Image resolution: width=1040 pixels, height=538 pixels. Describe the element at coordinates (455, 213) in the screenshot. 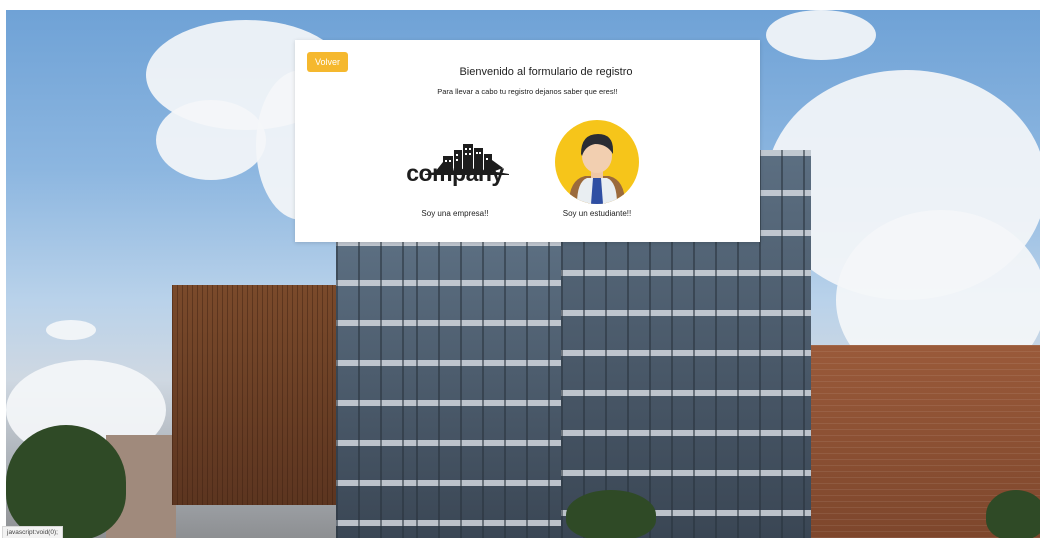

I see `company-option-label: Soy una empresa!!` at that location.